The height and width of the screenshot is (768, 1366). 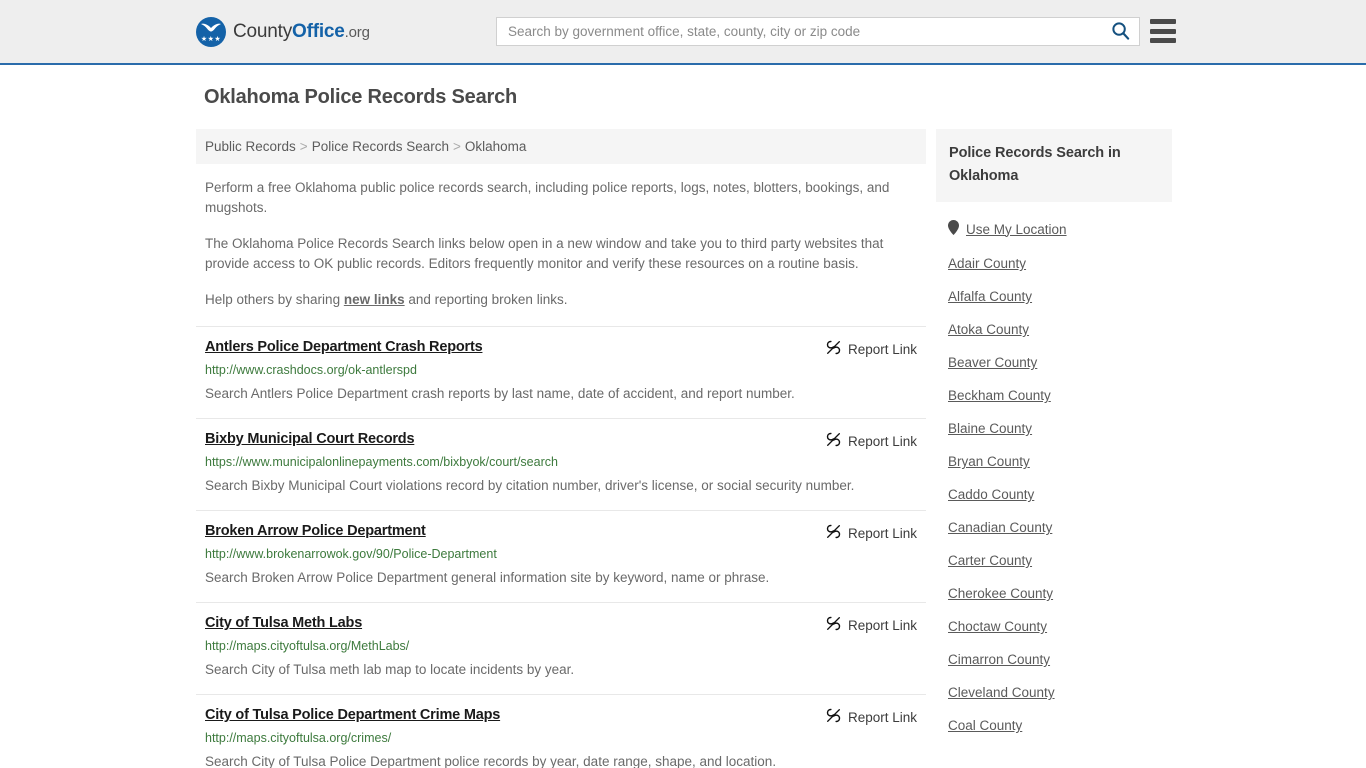 What do you see at coordinates (990, 296) in the screenshot?
I see `county-link: Alfalfa County` at bounding box center [990, 296].